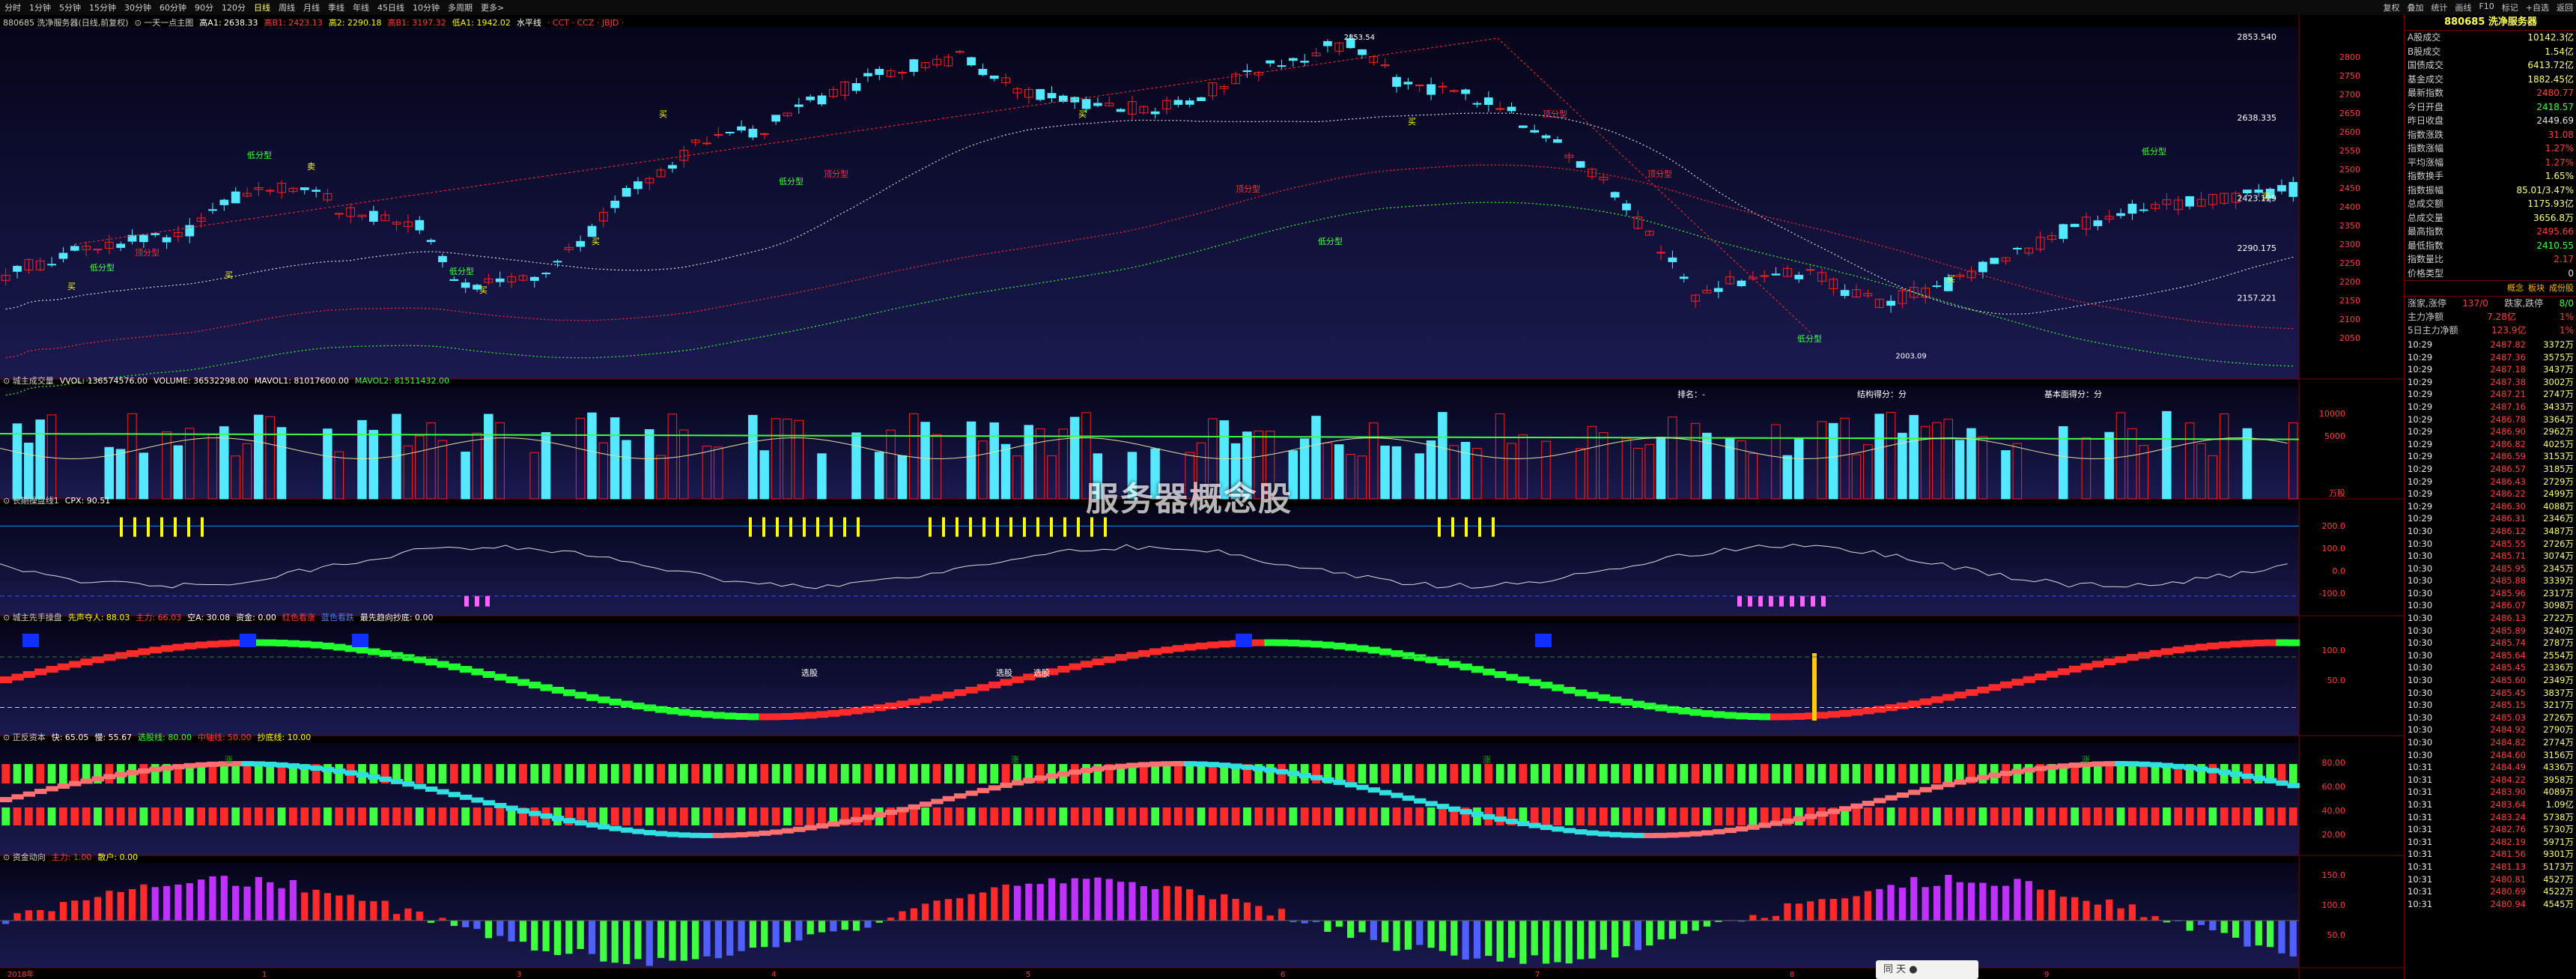 The height and width of the screenshot is (979, 2576). I want to click on period-tab-16: 更多>, so click(492, 7).